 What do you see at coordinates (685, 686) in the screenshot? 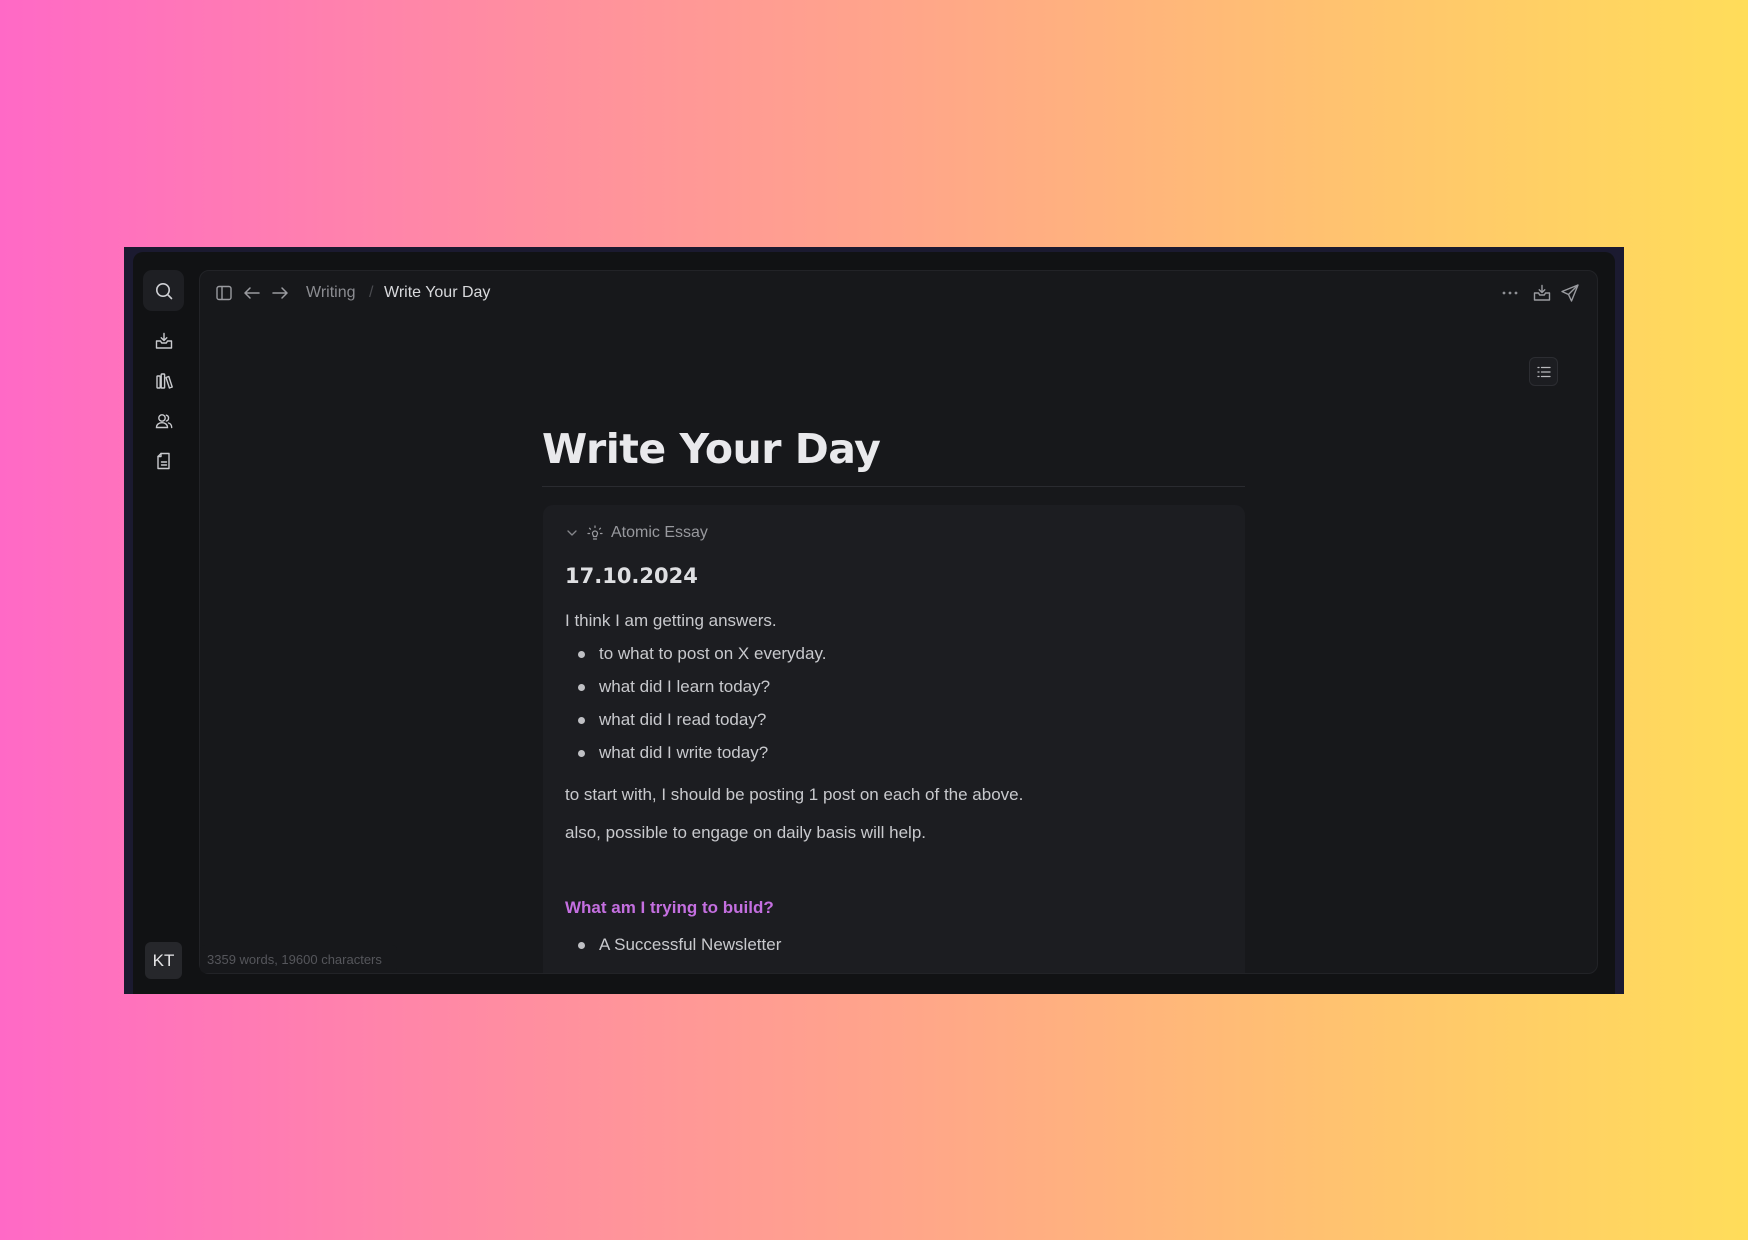
I see `list-item: what did I learn today?` at bounding box center [685, 686].